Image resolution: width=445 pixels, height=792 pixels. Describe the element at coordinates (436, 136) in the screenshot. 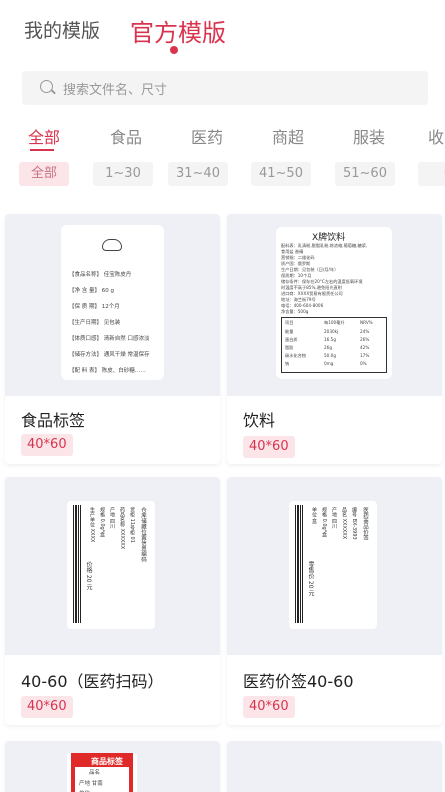

I see `category-tab-more: 收` at that location.